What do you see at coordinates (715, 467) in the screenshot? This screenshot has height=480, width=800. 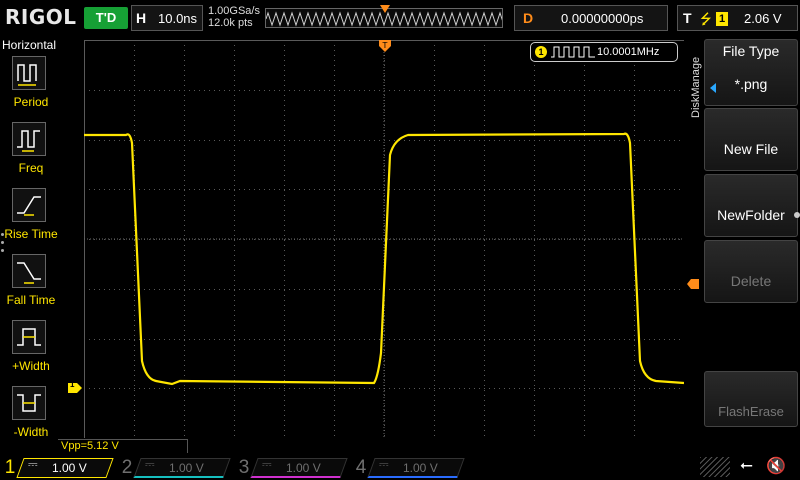 I see `status-hatch-area` at bounding box center [715, 467].